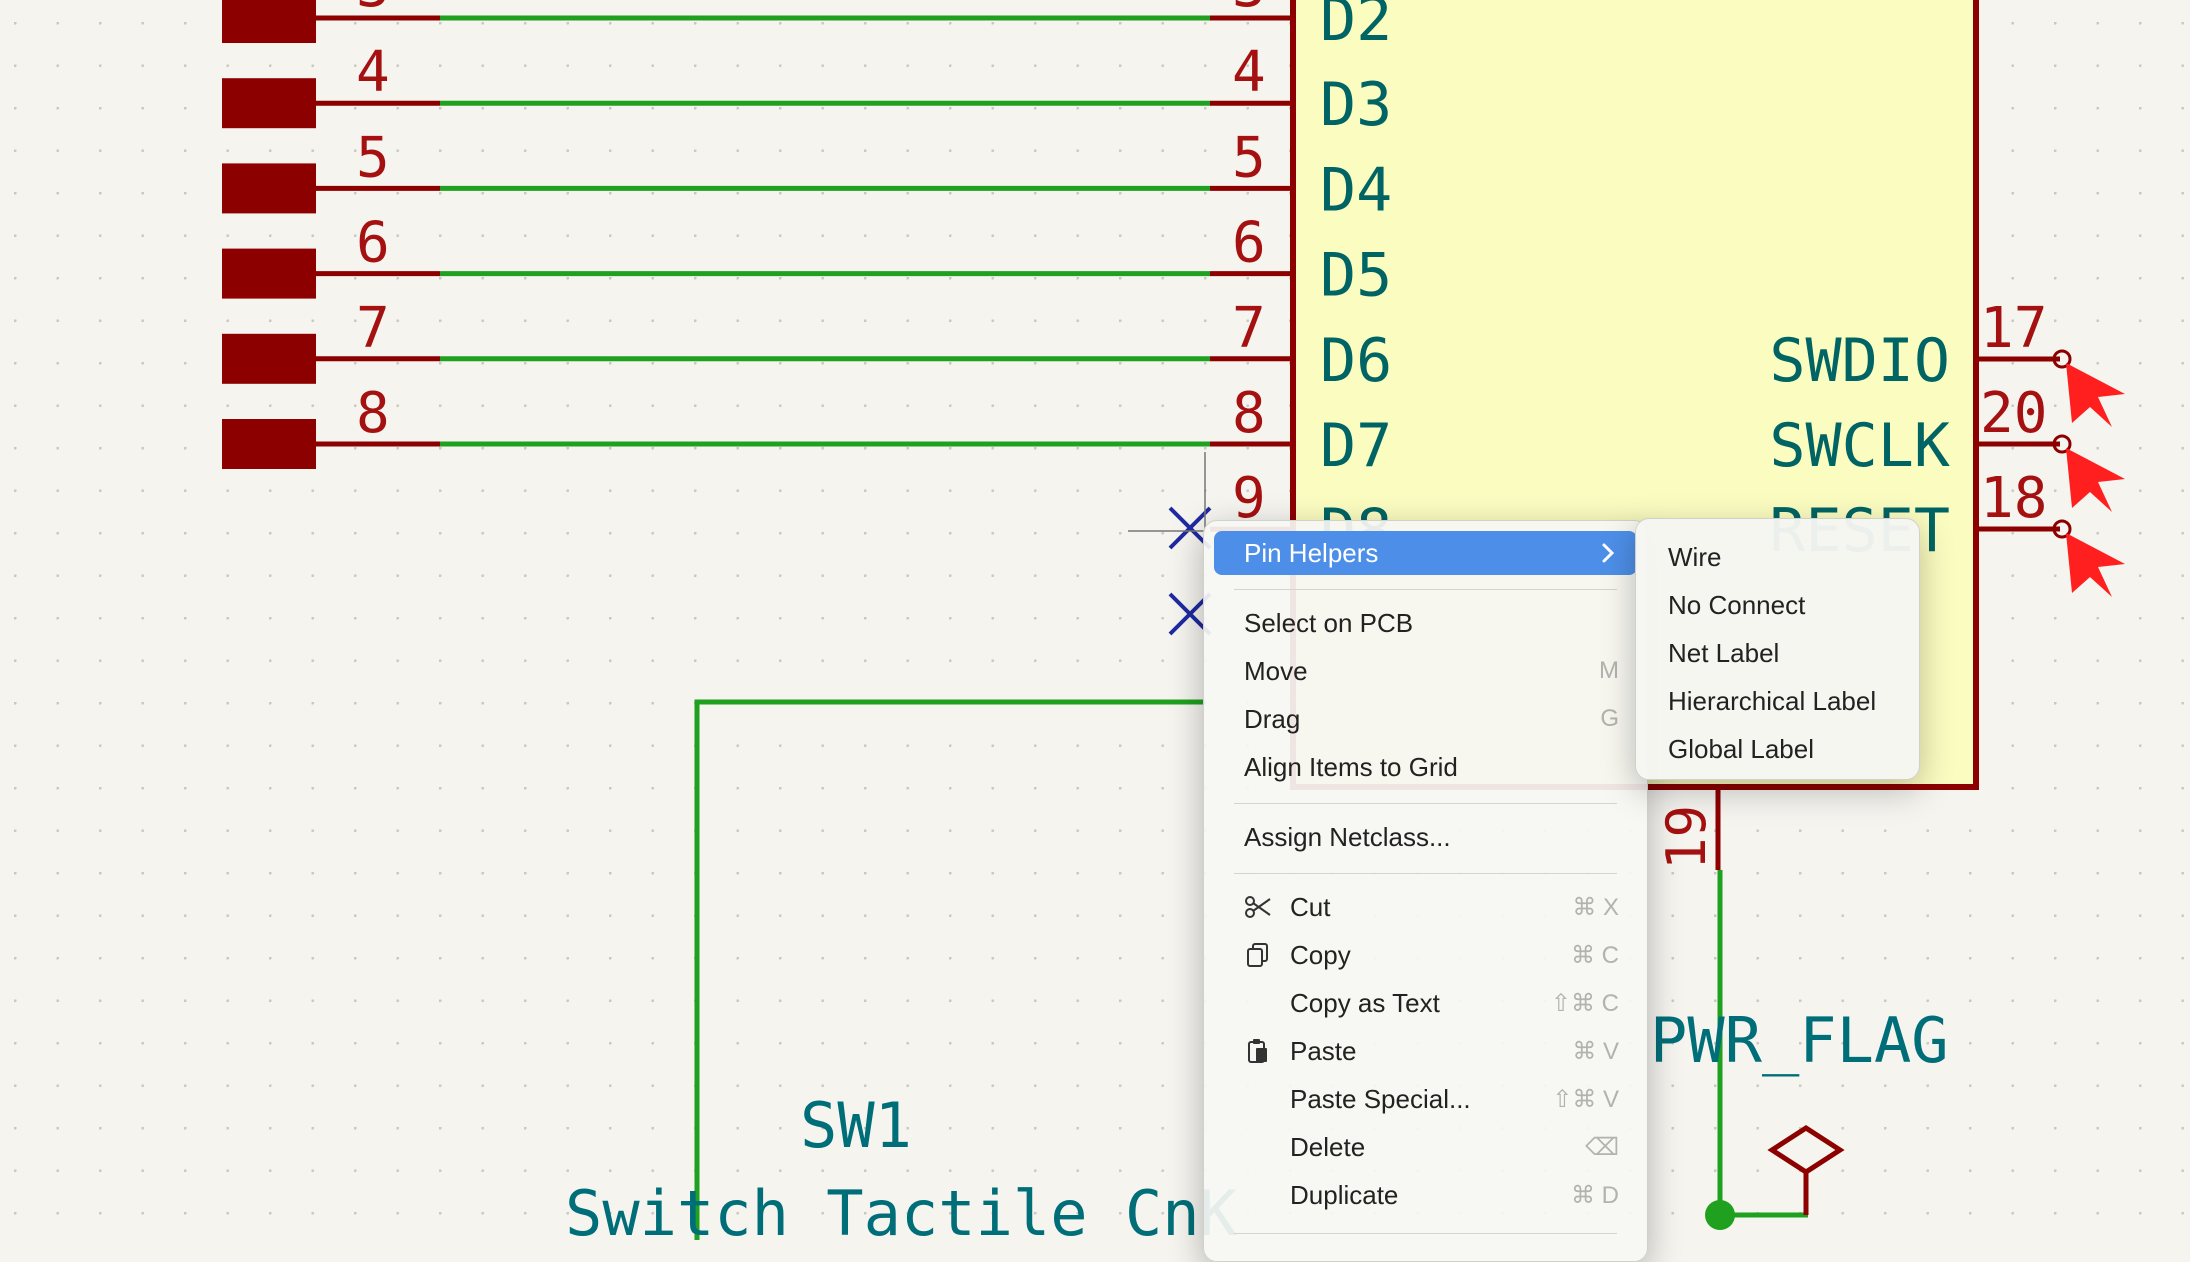 This screenshot has height=1262, width=2190. I want to click on chip-pin-name-SWDIO: SWDIO, so click(1859, 361).